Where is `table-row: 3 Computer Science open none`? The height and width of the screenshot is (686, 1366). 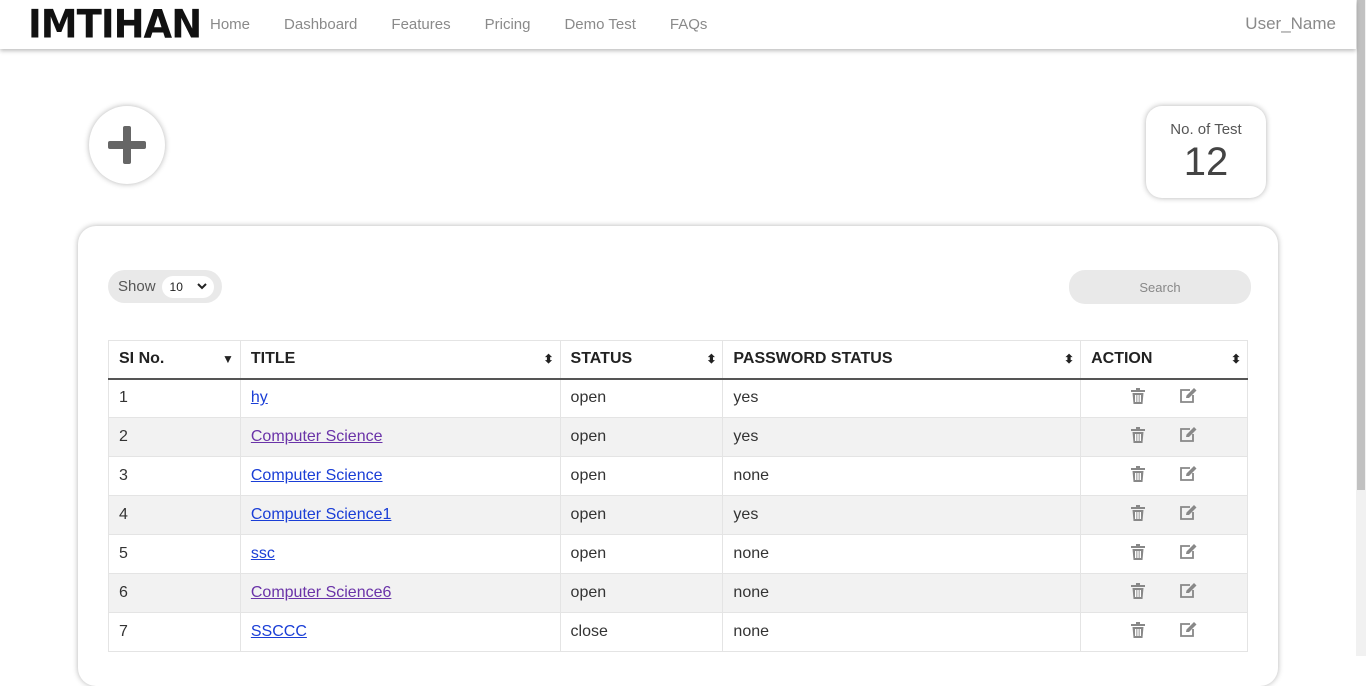 table-row: 3 Computer Science open none is located at coordinates (678, 476).